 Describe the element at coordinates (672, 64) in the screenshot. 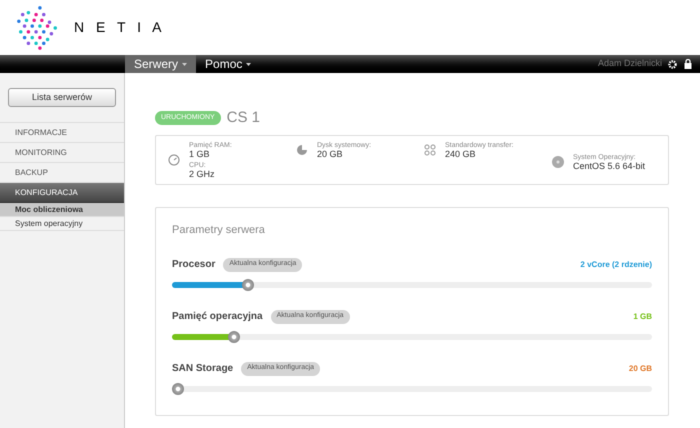

I see `settings-icon` at that location.